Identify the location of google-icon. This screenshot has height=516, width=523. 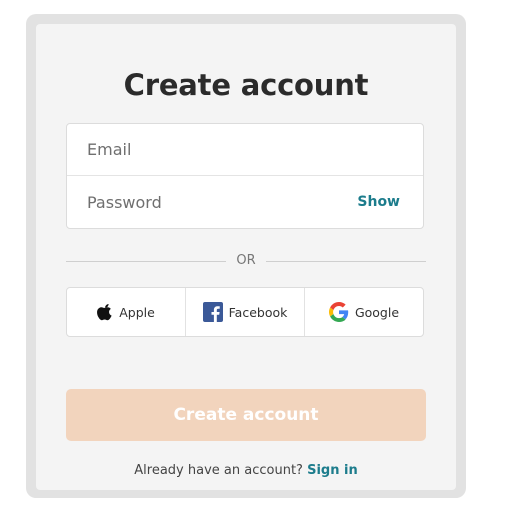
(338, 312).